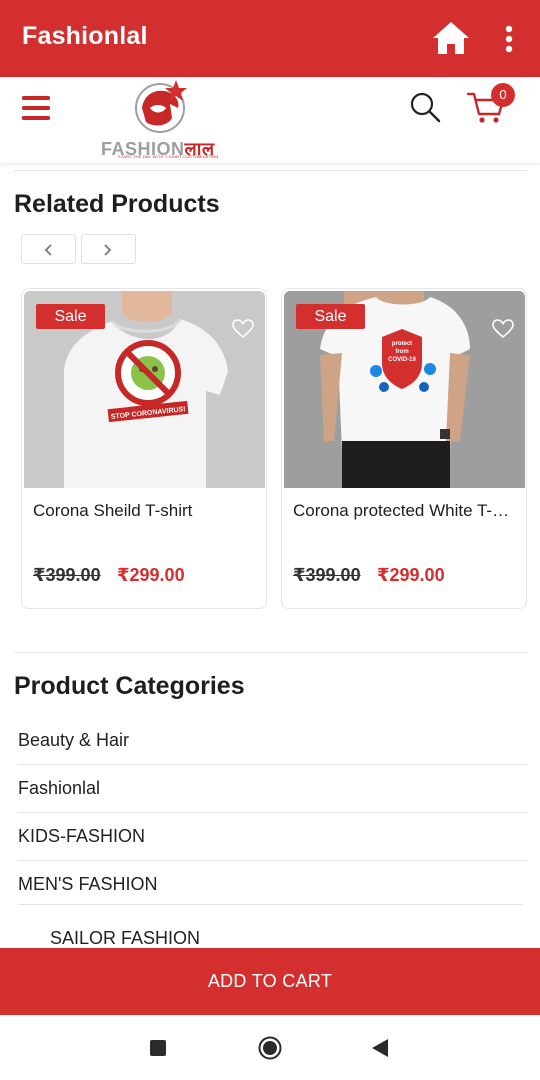 The image size is (540, 1080). I want to click on carousel-next-button, so click(108, 249).